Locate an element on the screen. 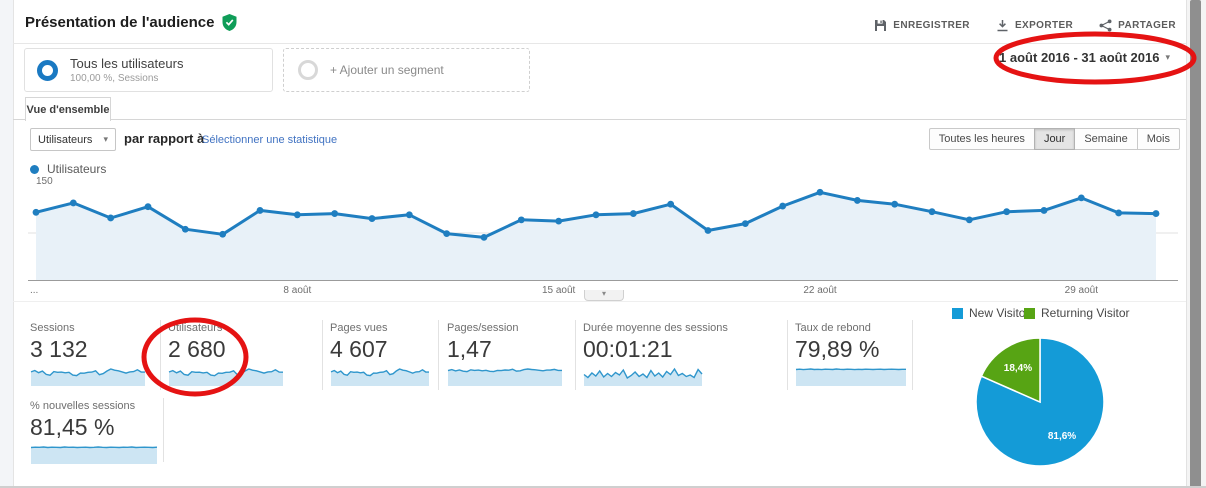 This screenshot has width=1206, height=488. granularity-month-button: Mois is located at coordinates (1158, 139).